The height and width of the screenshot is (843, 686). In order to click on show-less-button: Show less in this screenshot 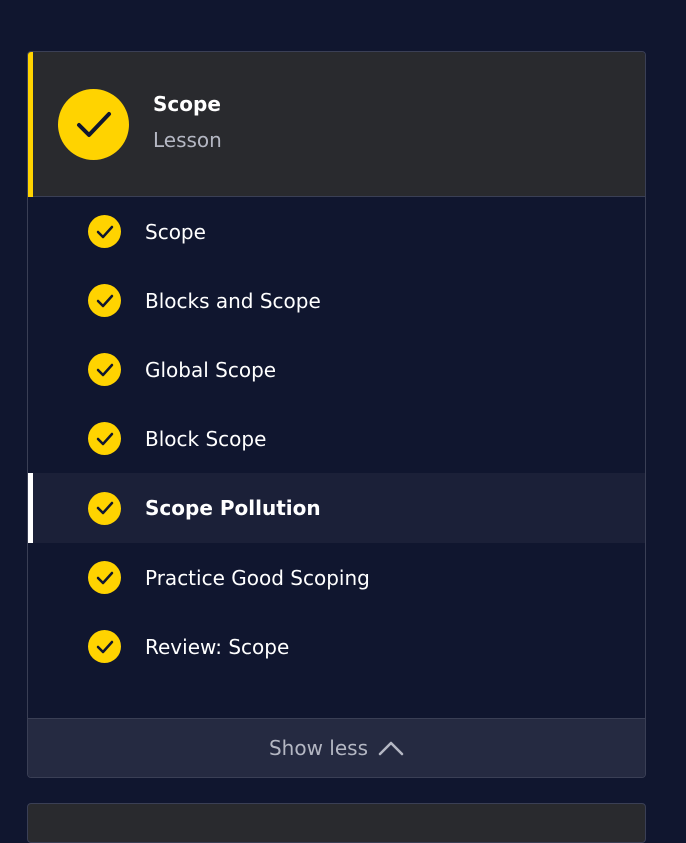, I will do `click(336, 747)`.